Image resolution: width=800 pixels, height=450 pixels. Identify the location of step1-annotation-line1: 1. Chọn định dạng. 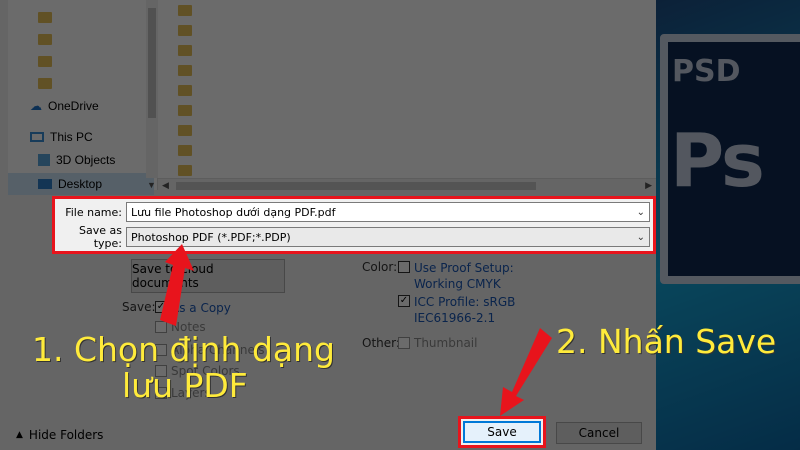
(183, 349).